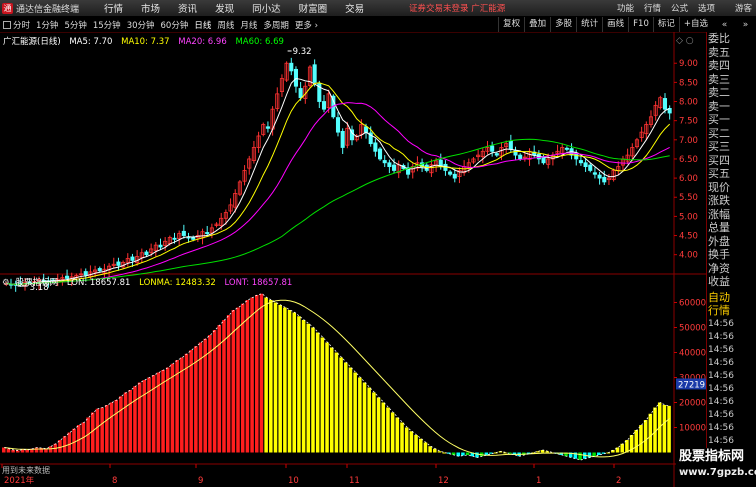  I want to click on period-tab-60min: 60分钟, so click(175, 25).